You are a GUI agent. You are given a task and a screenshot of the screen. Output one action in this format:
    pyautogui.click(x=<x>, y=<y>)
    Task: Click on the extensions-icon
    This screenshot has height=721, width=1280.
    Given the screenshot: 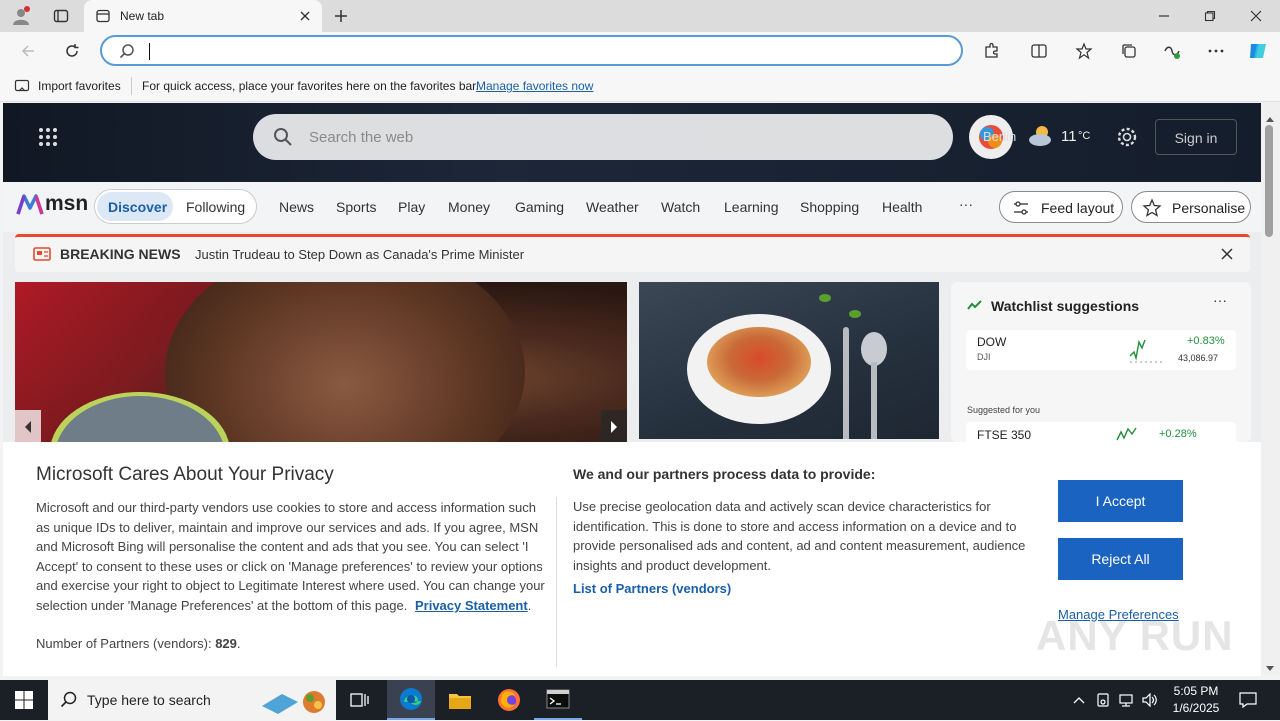 What is the action you would take?
    pyautogui.click(x=992, y=51)
    